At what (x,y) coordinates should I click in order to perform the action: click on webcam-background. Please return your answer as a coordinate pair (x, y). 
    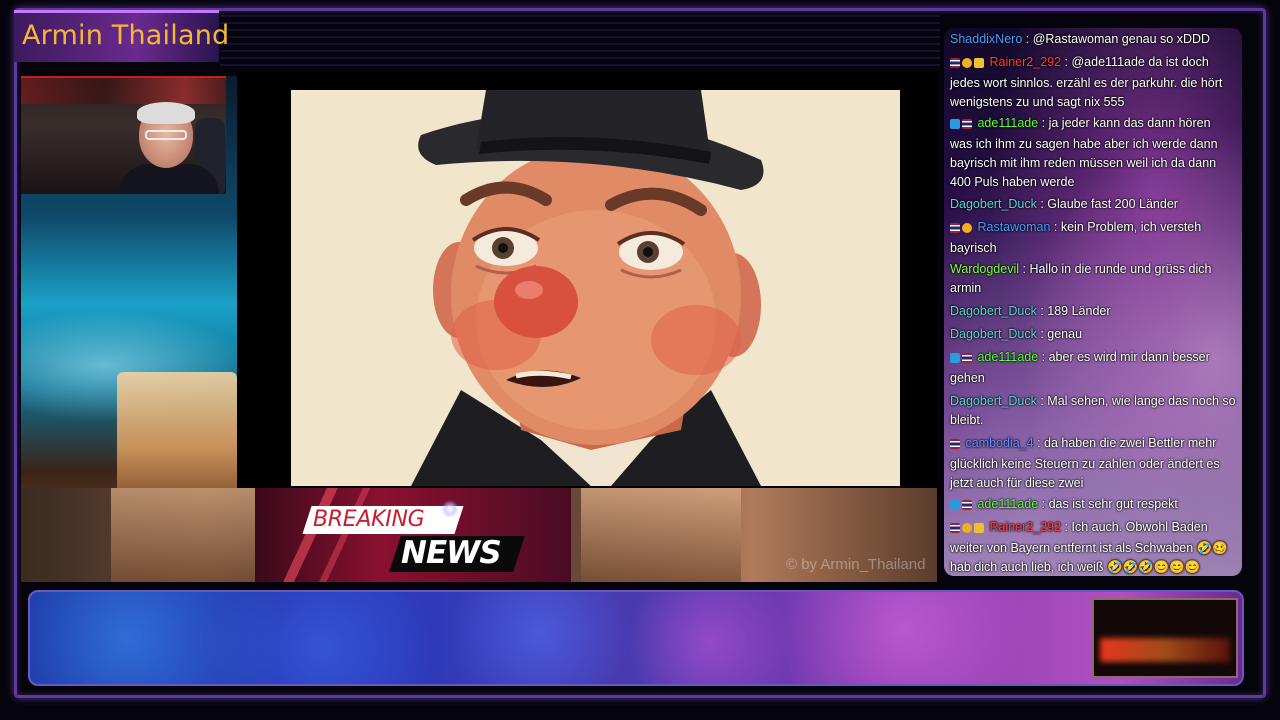
    Looking at the image, I should click on (123, 91).